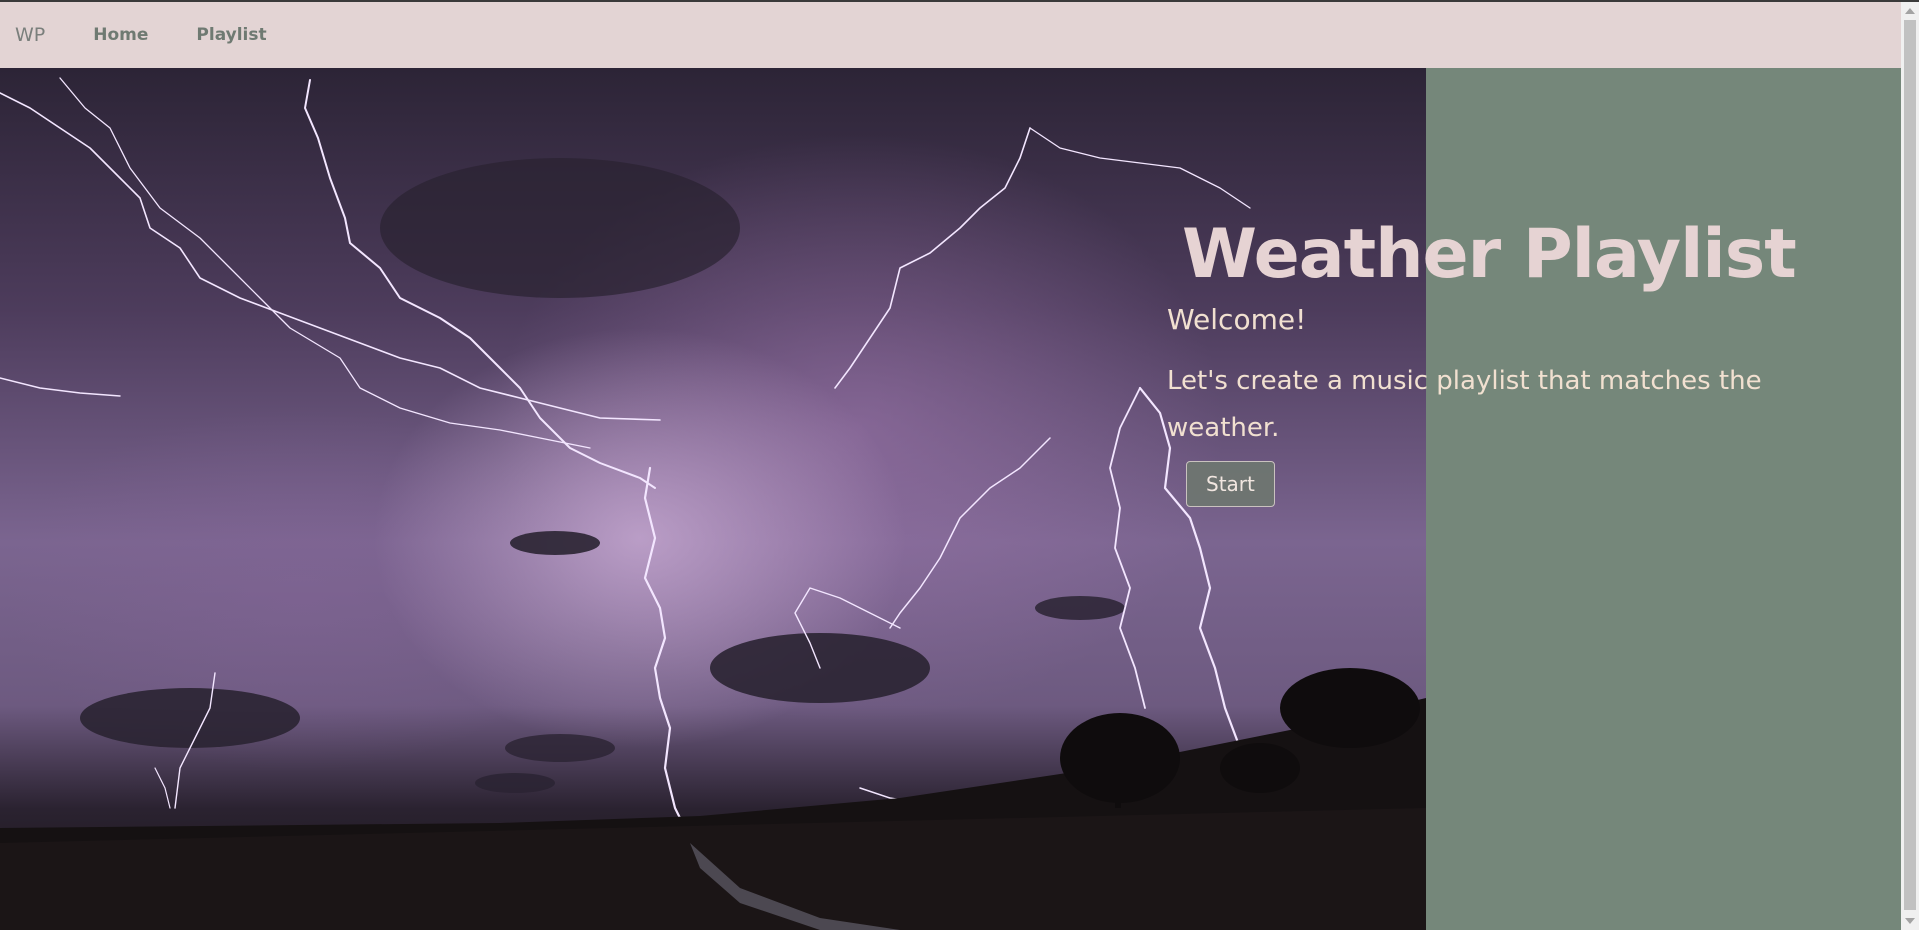  Describe the element at coordinates (231, 35) in the screenshot. I see `nav-link-playlist: Playlist` at that location.